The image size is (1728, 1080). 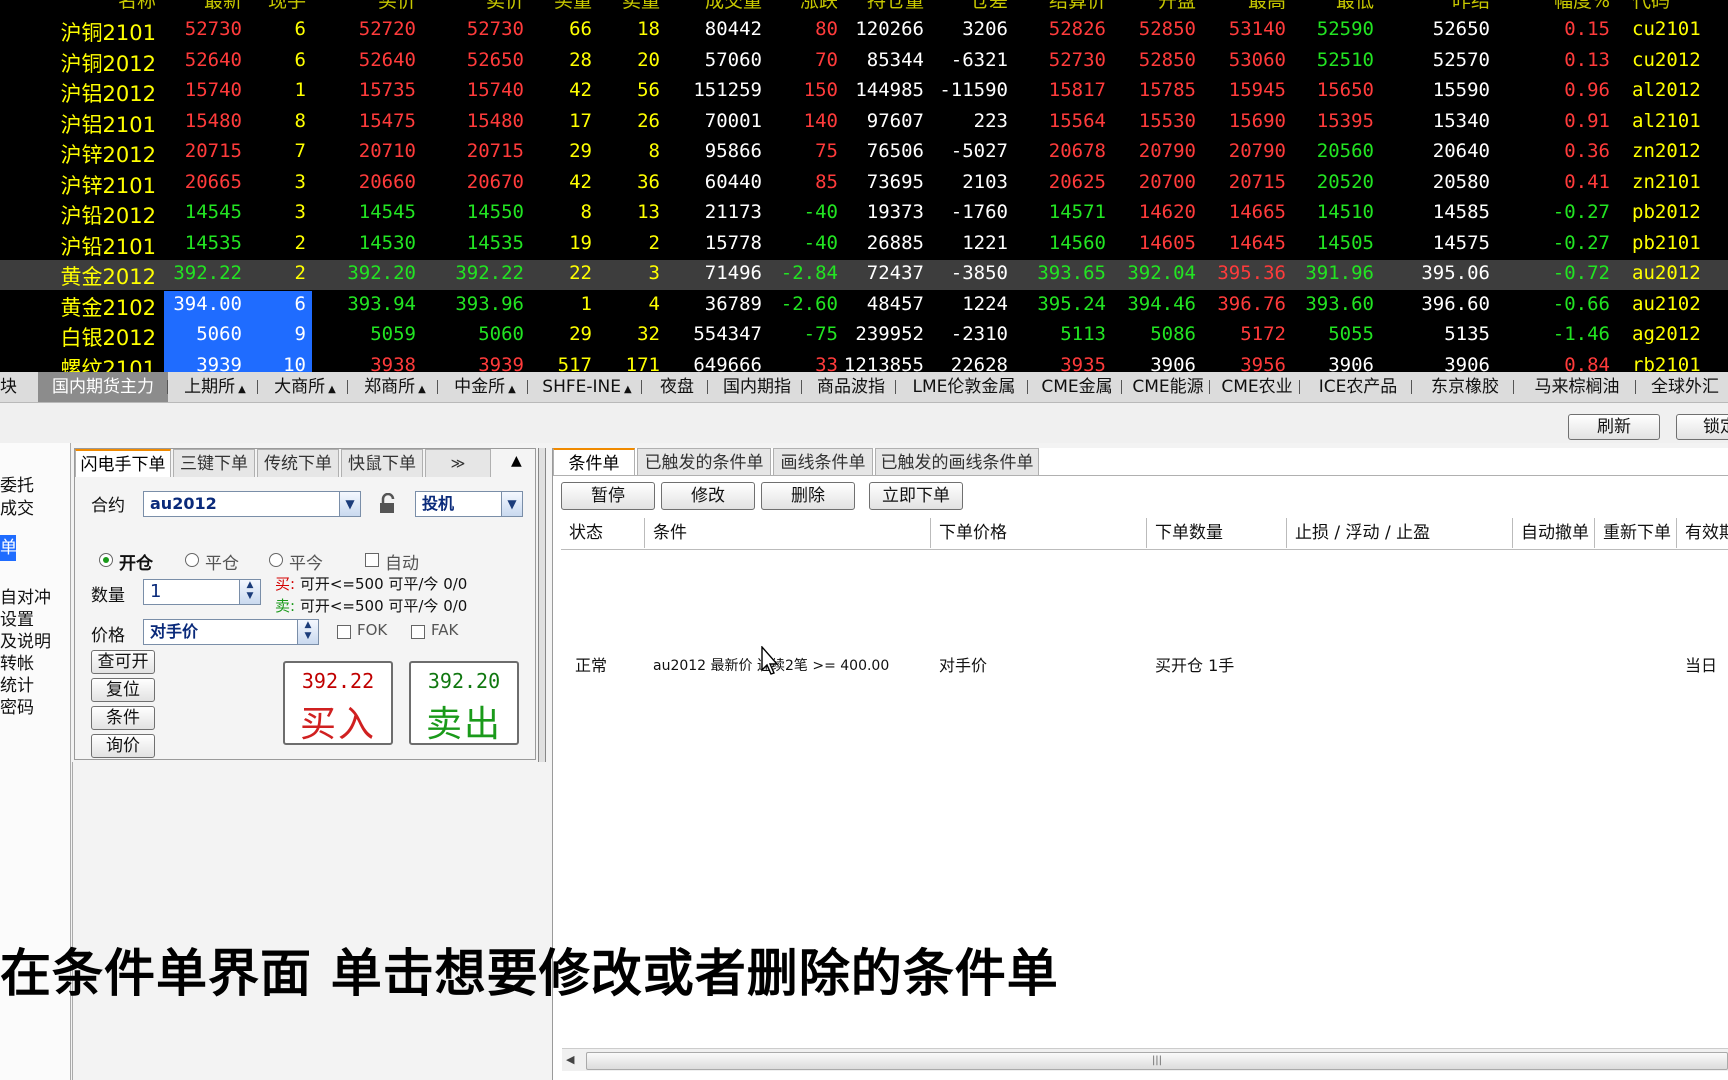 What do you see at coordinates (1257, 387) in the screenshot?
I see `market-tab: CME农业` at bounding box center [1257, 387].